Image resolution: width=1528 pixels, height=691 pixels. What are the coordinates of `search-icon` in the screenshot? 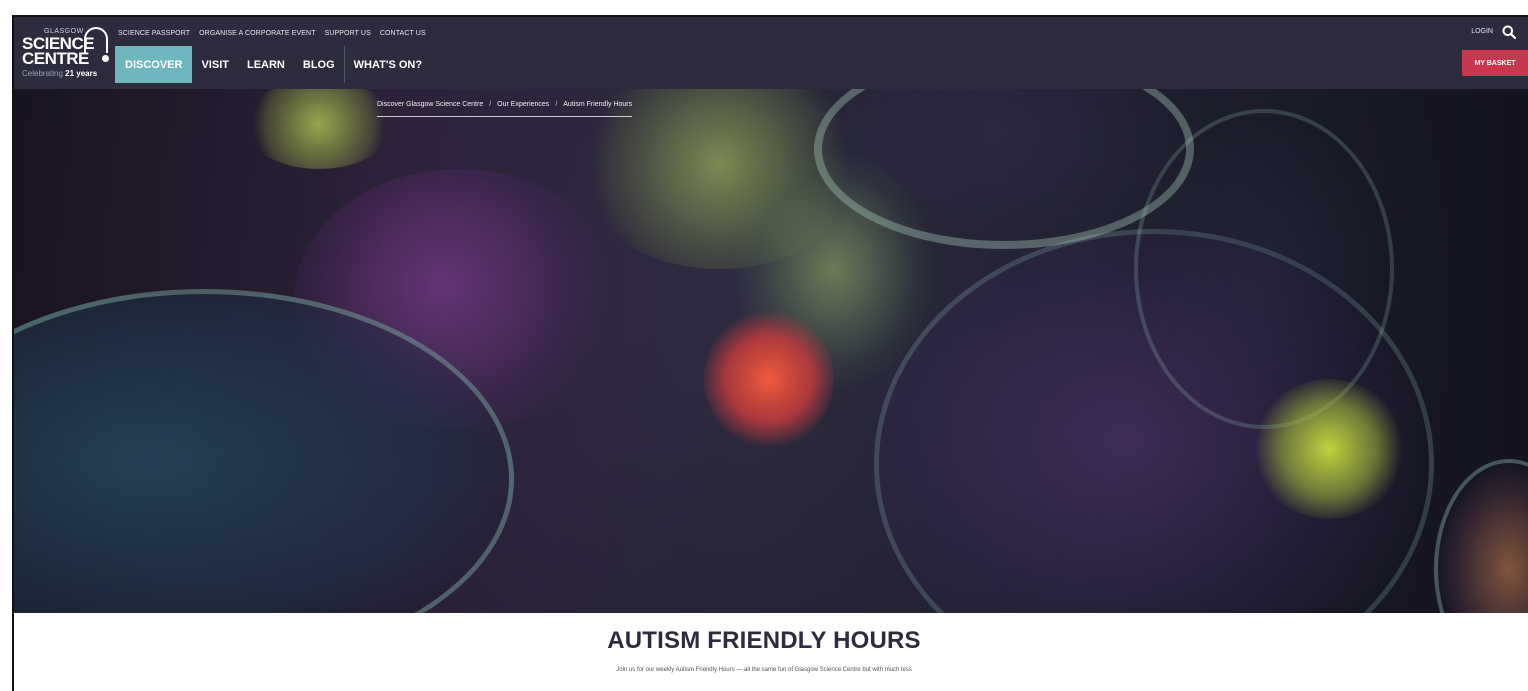 It's located at (1509, 32).